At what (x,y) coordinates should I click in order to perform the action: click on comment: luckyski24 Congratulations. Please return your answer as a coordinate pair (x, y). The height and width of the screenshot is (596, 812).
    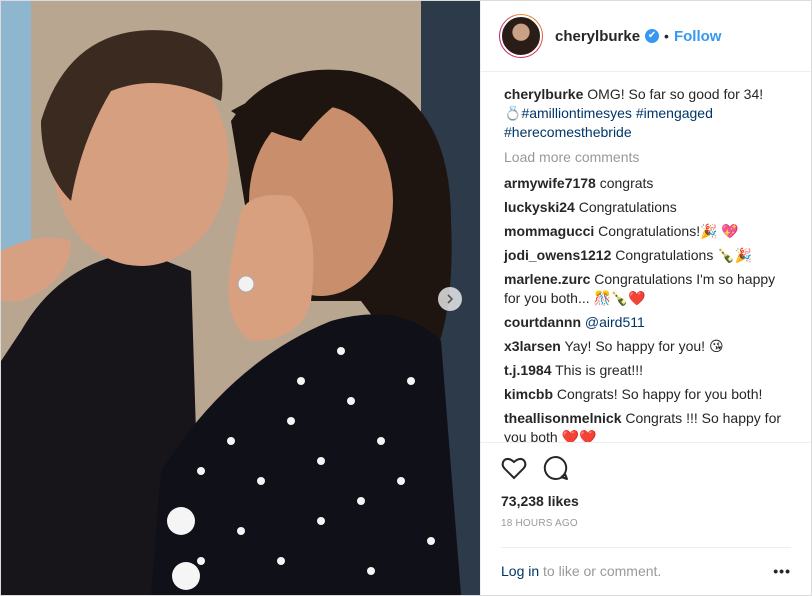
    Looking at the image, I should click on (646, 207).